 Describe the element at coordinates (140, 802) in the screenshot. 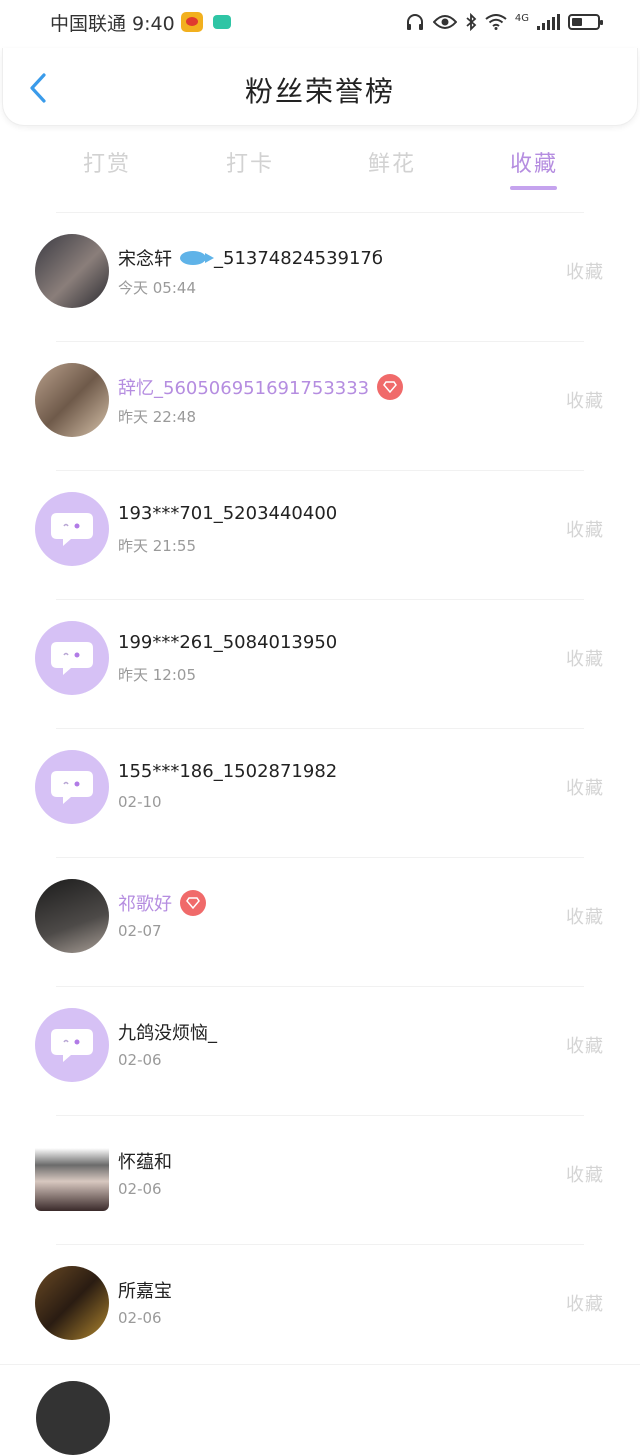

I see `fan-time: 02-10` at that location.